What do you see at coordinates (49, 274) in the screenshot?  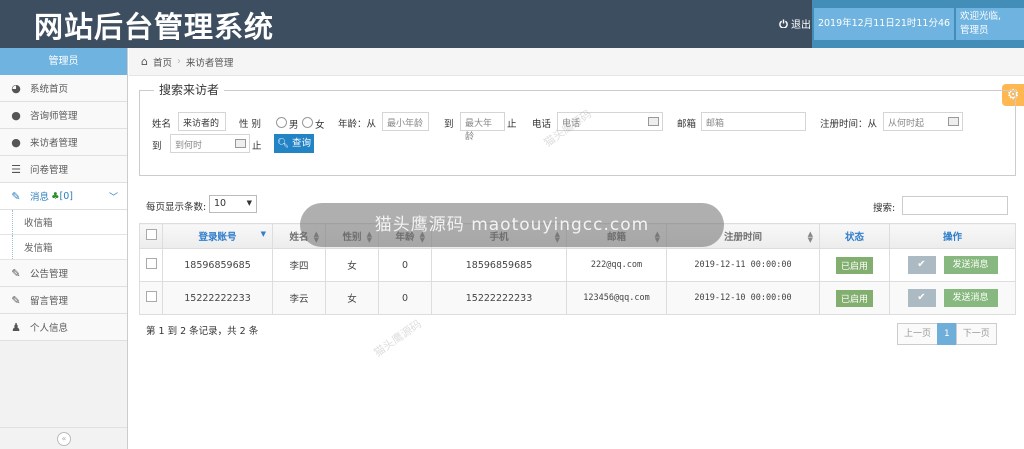 I see `sidebar-item-label: 公告管理` at bounding box center [49, 274].